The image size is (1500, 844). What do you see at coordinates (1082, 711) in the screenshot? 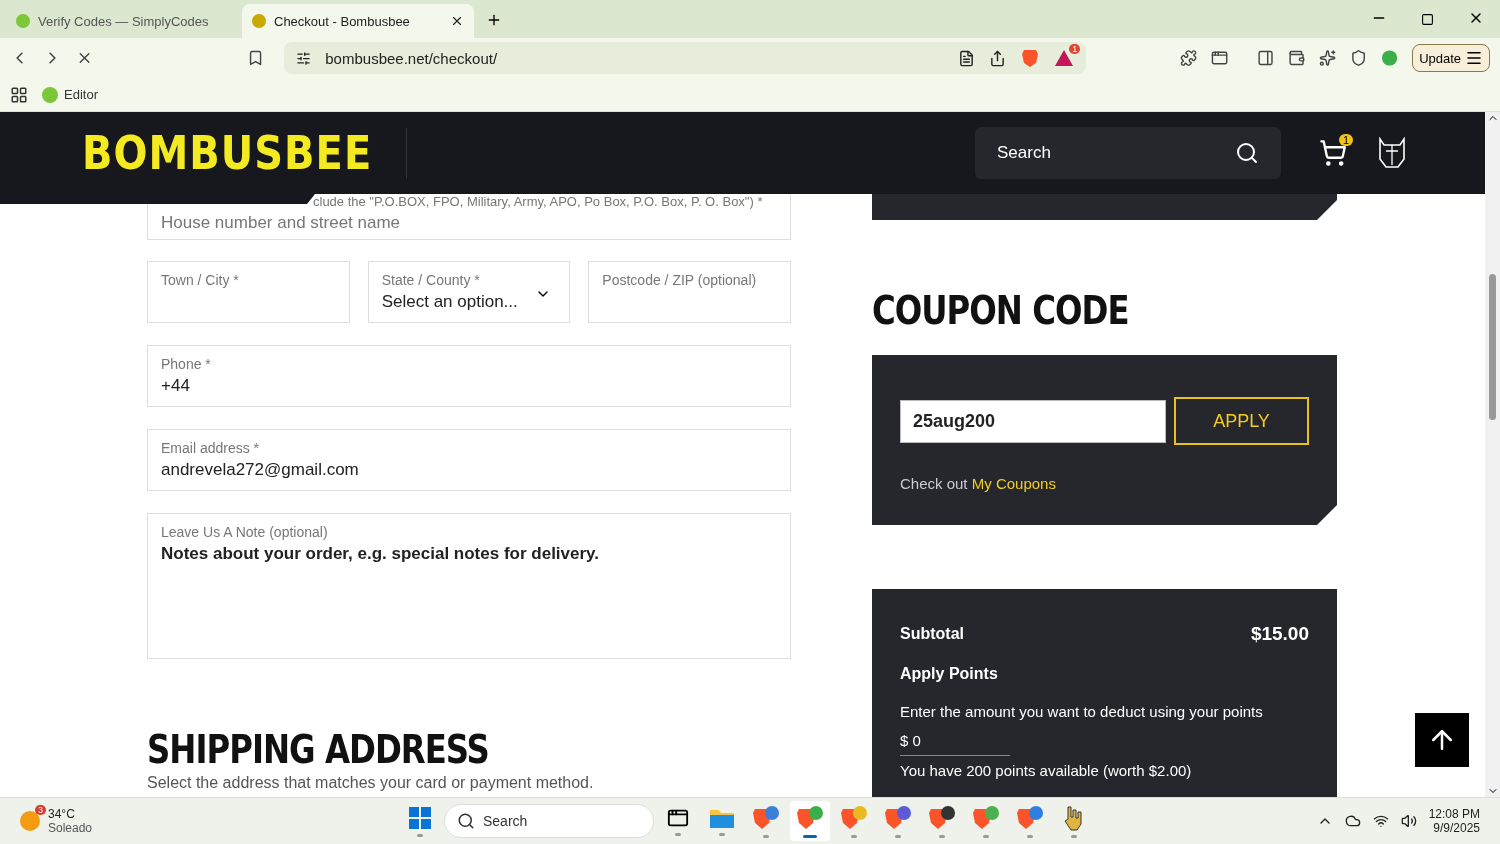
I see `points-prompt: Enter the amount you want to deduct using your points` at bounding box center [1082, 711].